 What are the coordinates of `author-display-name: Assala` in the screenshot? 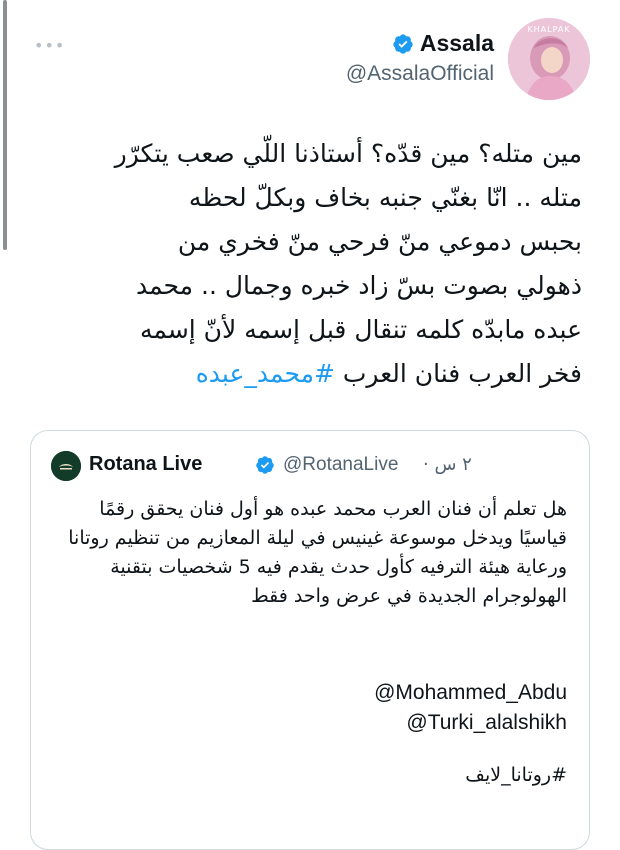 It's located at (457, 43).